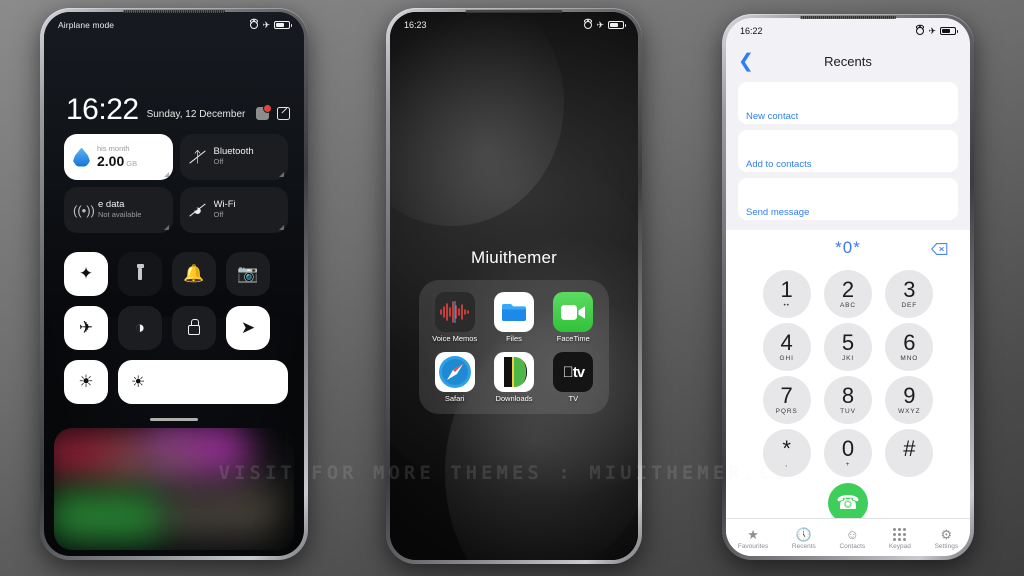 This screenshot has height=576, width=1024. What do you see at coordinates (939, 248) in the screenshot?
I see `backspace-icon` at bounding box center [939, 248].